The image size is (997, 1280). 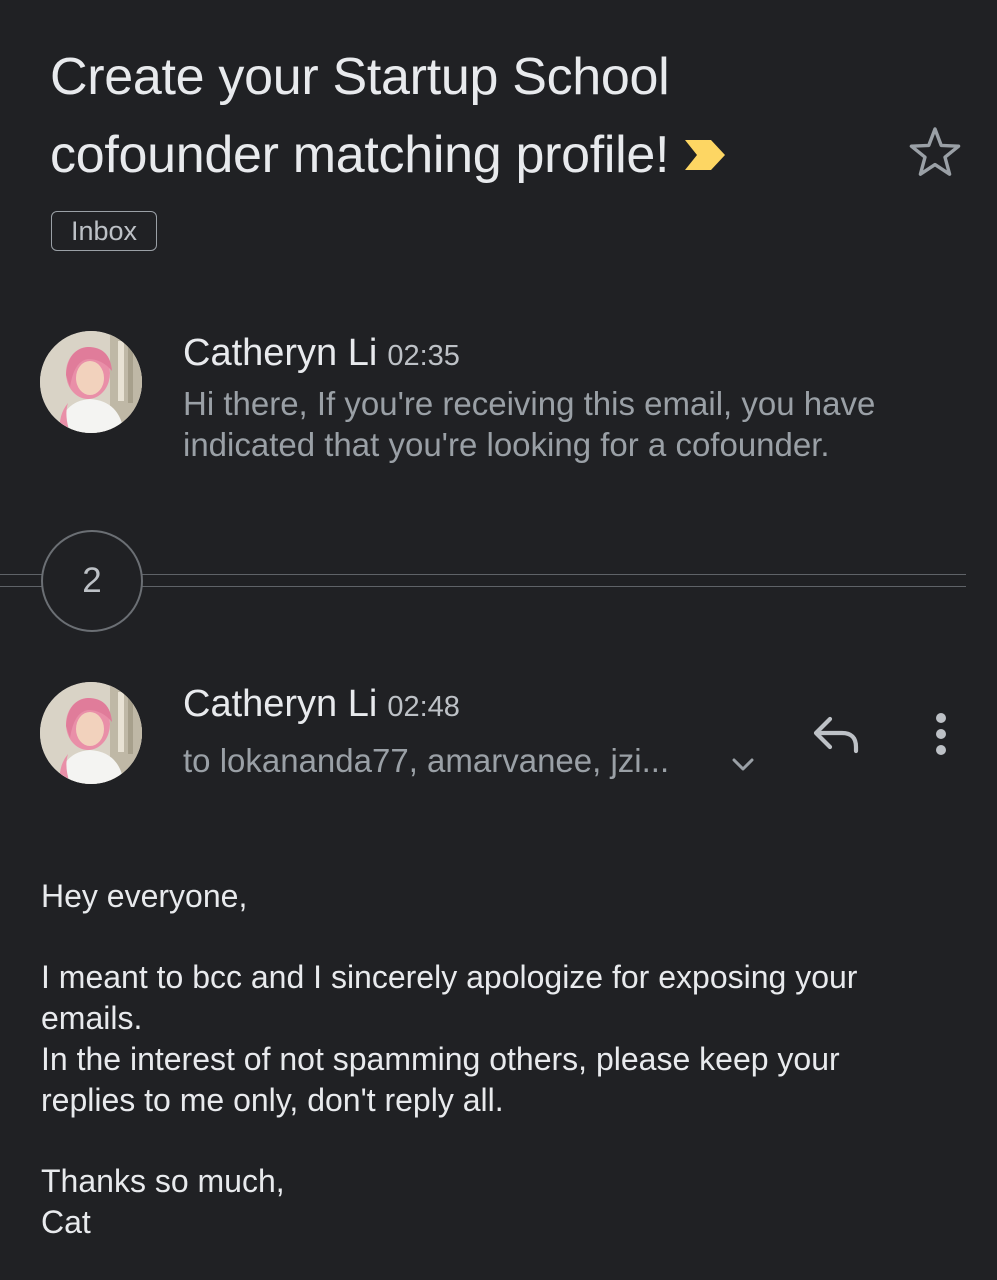 What do you see at coordinates (66, 1222) in the screenshot?
I see `body-signature: Cat` at bounding box center [66, 1222].